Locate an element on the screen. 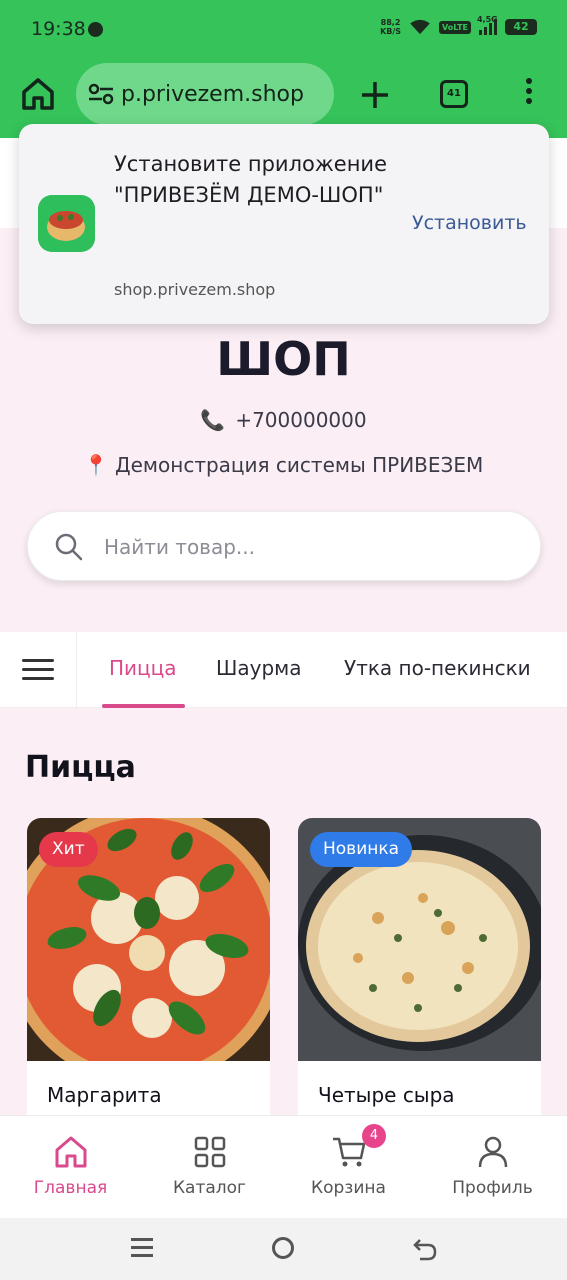 This screenshot has height=1280, width=567. install-button: Установить is located at coordinates (469, 223).